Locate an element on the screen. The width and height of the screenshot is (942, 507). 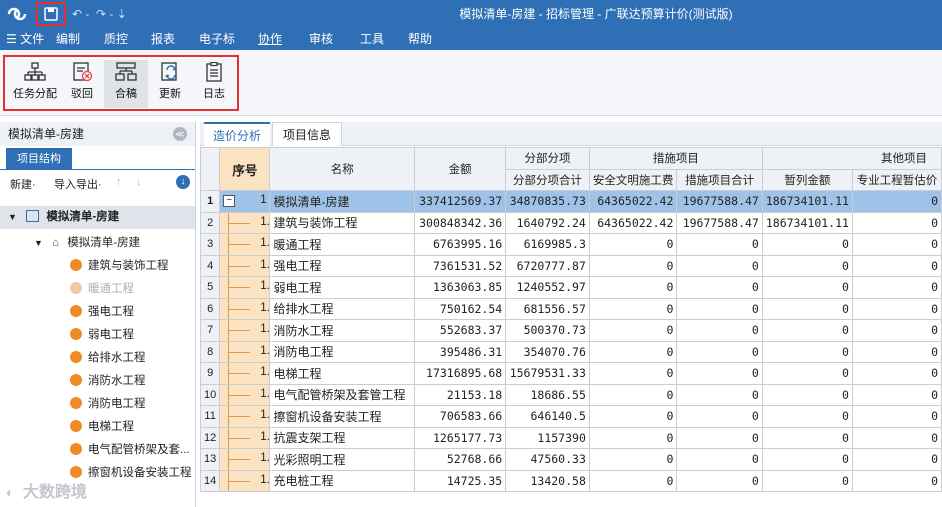
amount-cell: 52768.66 is located at coordinates (460, 459).